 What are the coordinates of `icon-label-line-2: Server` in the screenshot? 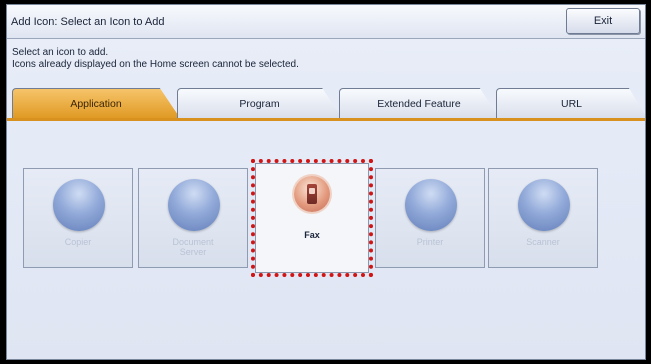 It's located at (193, 252).